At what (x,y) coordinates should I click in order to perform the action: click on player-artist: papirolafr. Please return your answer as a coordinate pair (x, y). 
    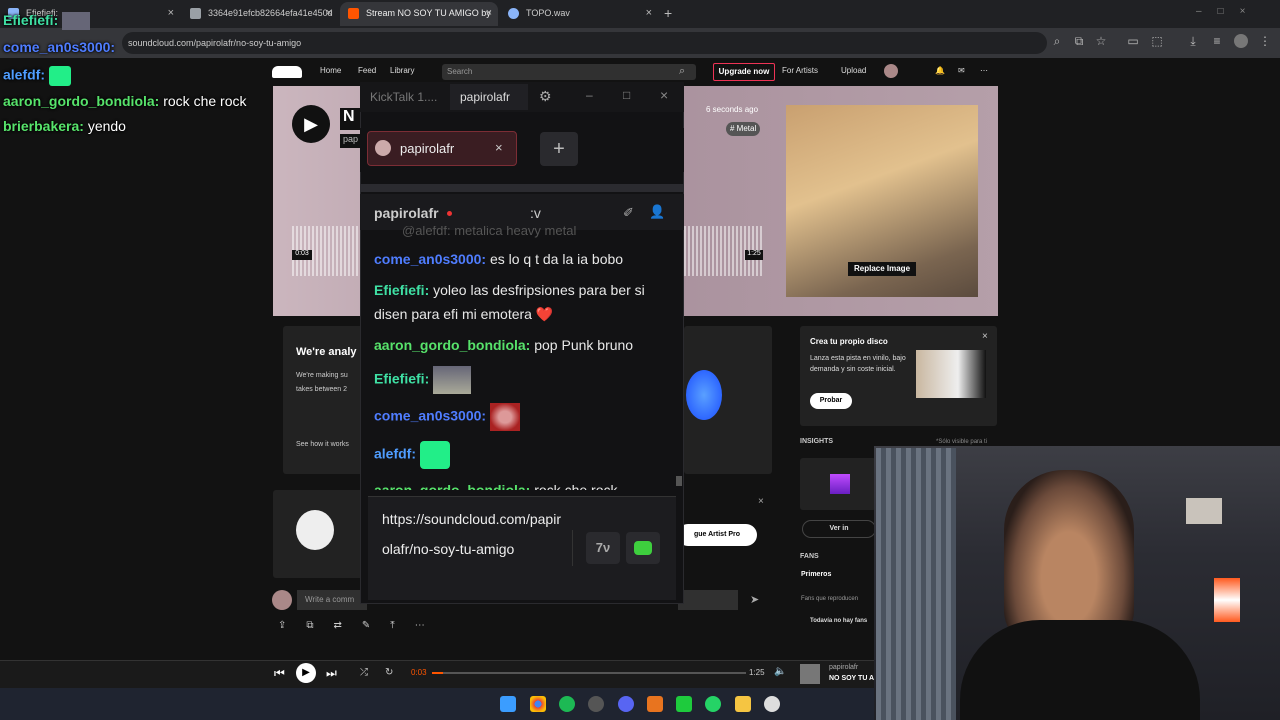
    Looking at the image, I should click on (843, 667).